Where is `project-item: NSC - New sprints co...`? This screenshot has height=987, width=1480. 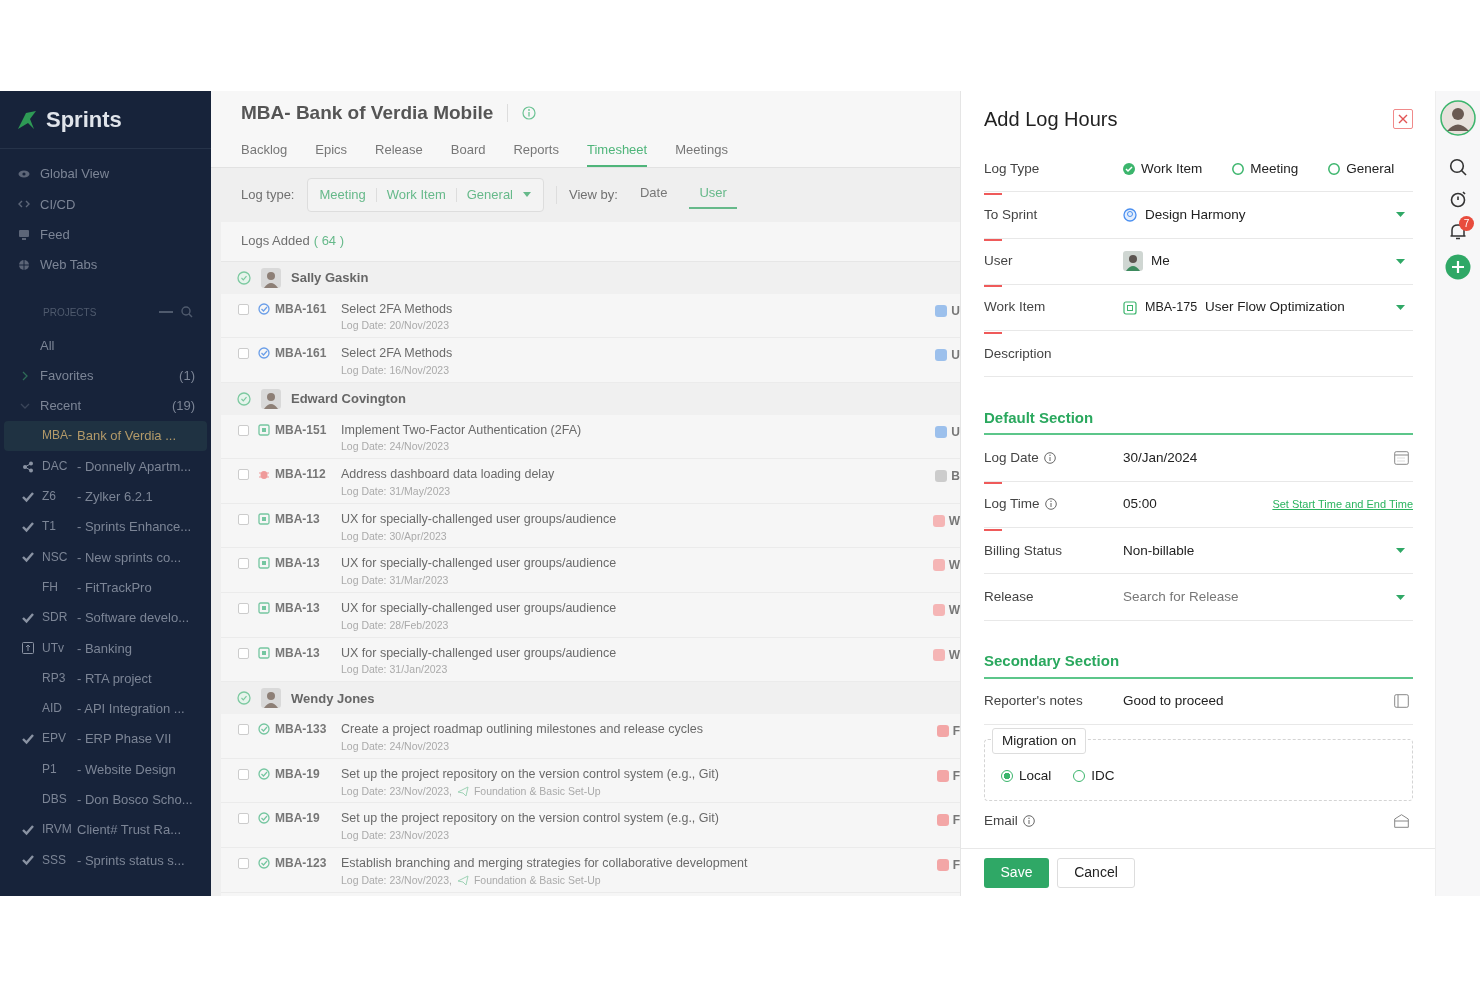 project-item: NSC - New sprints co... is located at coordinates (105, 557).